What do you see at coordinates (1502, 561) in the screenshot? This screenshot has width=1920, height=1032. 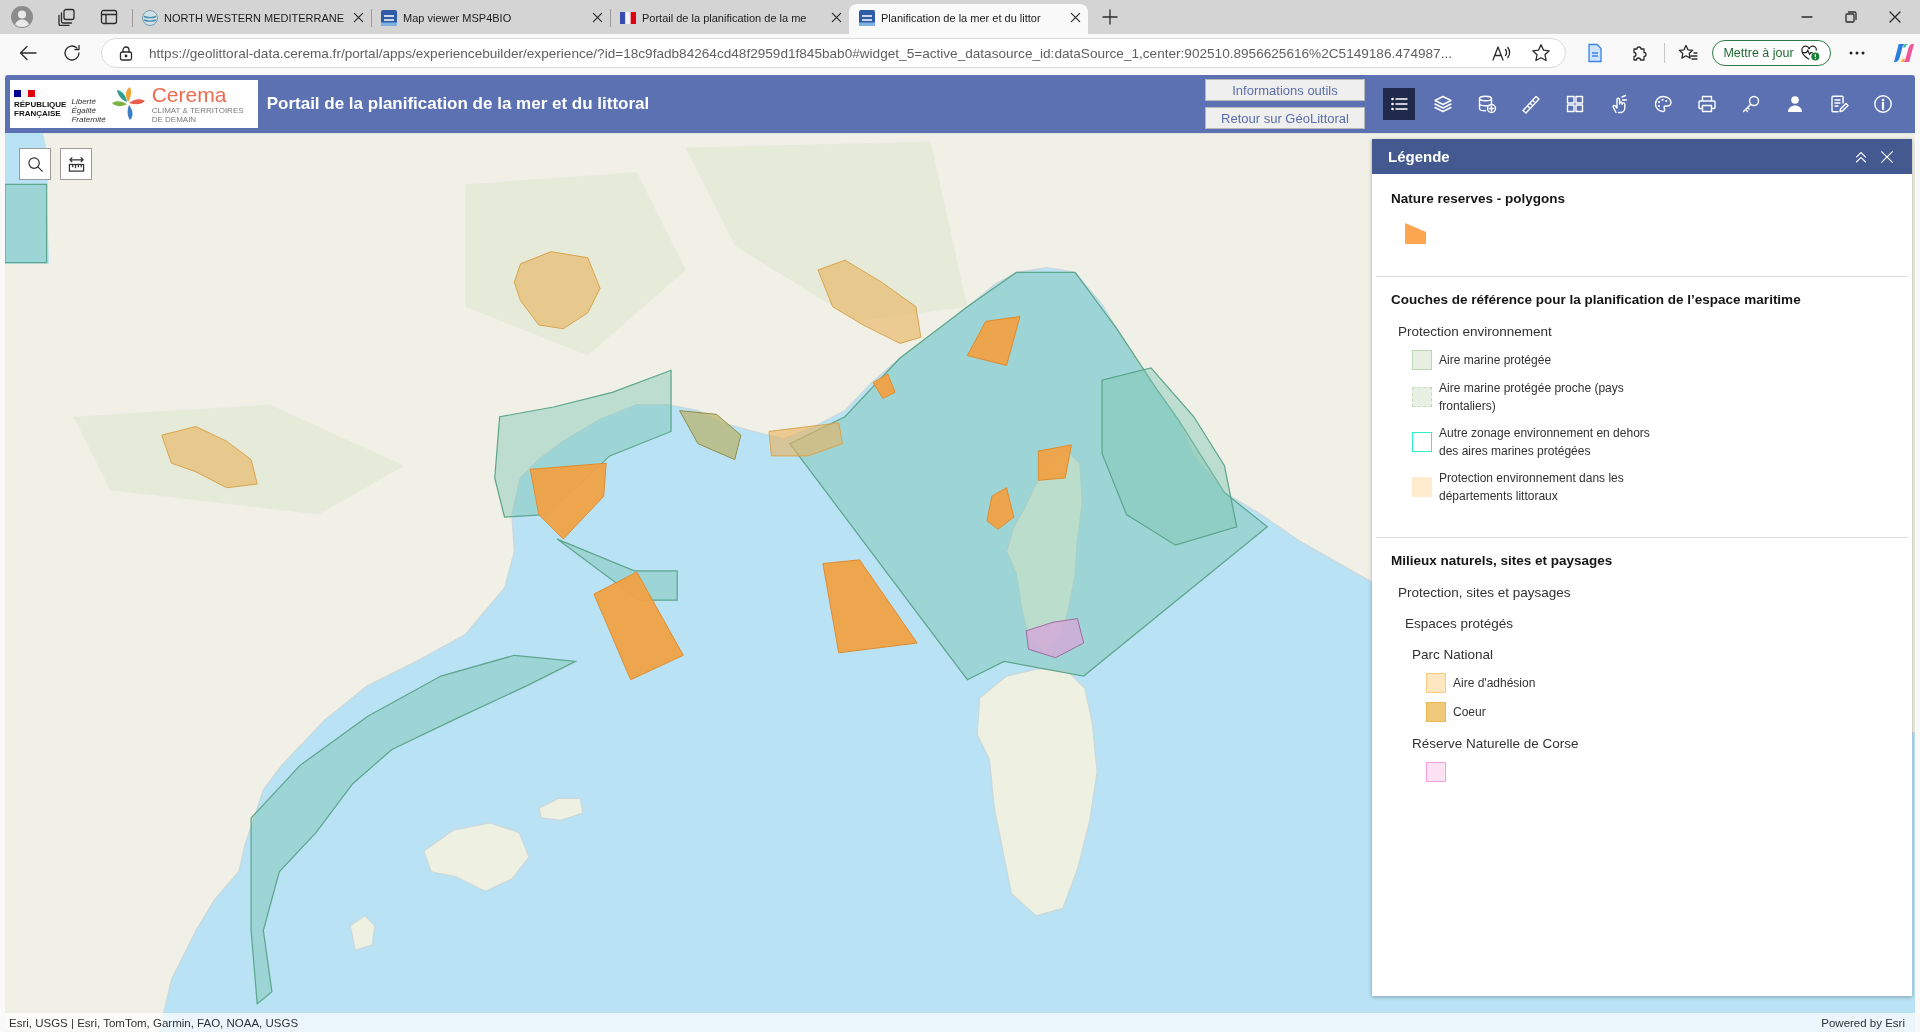 I see `legend-section-title: Milieux naturels, sites et paysages` at bounding box center [1502, 561].